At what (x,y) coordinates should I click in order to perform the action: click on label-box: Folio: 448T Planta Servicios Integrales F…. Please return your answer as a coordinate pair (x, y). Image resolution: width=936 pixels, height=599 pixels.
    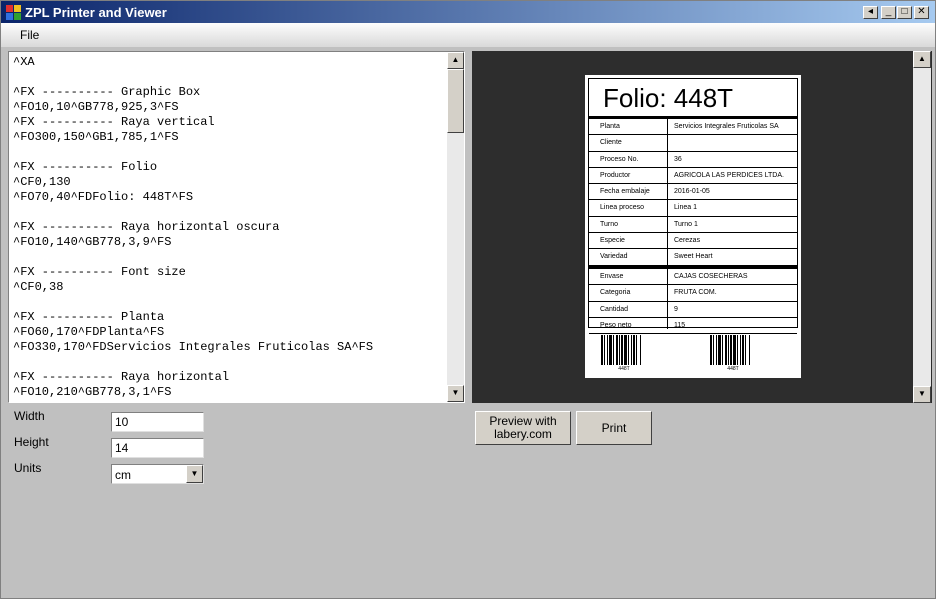
    Looking at the image, I should click on (693, 206).